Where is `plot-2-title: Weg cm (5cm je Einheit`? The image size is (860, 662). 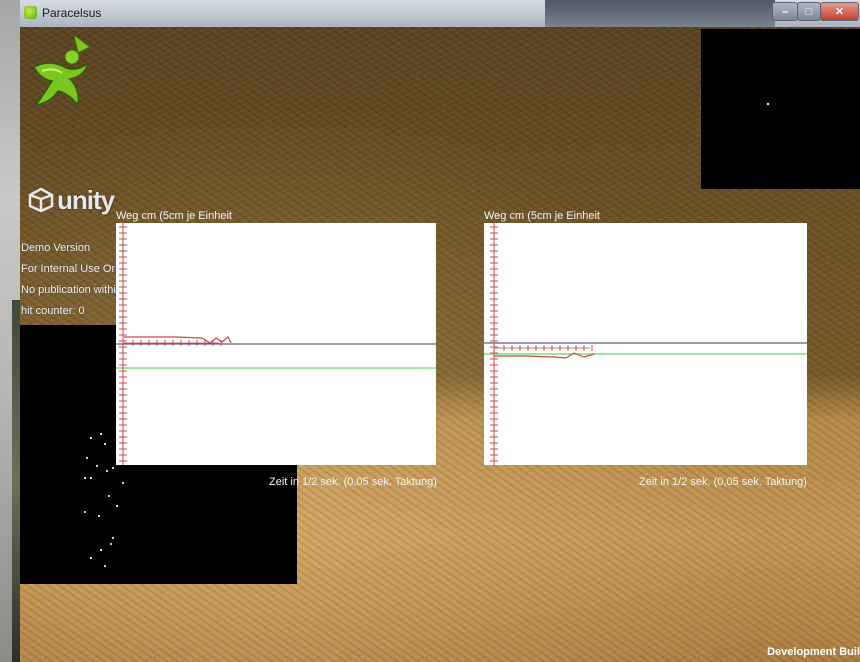 plot-2-title: Weg cm (5cm je Einheit is located at coordinates (542, 216).